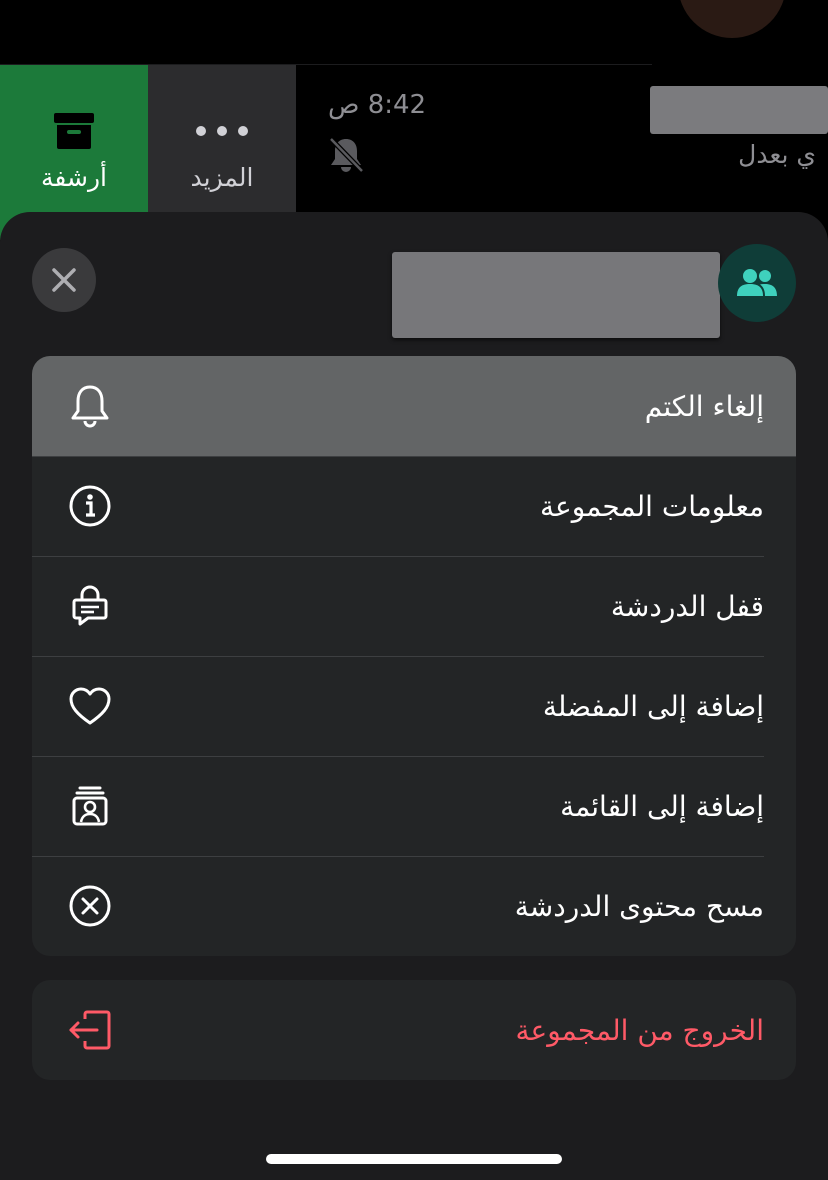 The height and width of the screenshot is (1180, 828). What do you see at coordinates (704, 406) in the screenshot?
I see `unmute-label: إلغاء الكتم` at bounding box center [704, 406].